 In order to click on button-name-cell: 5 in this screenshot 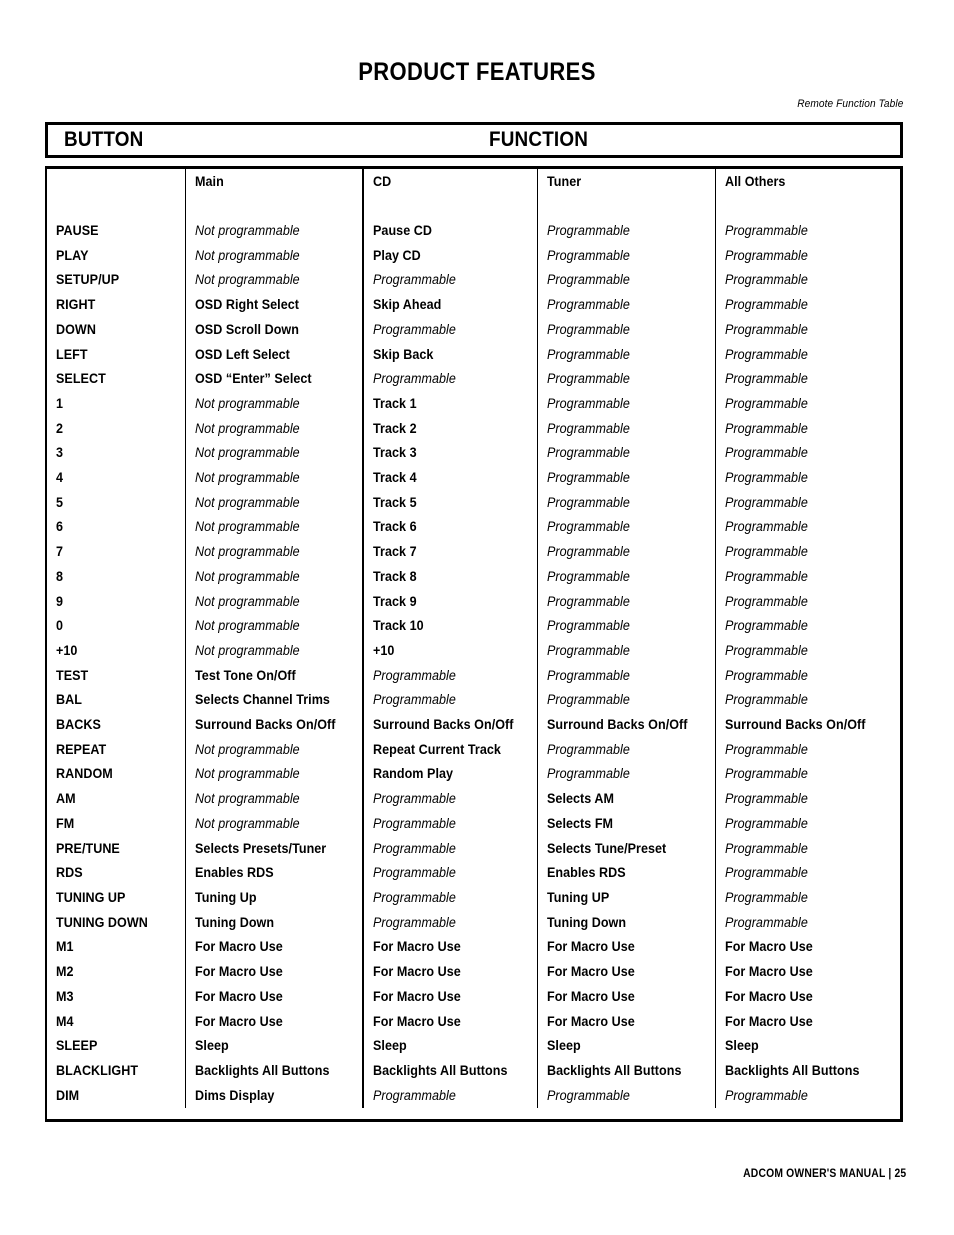, I will do `click(116, 503)`.